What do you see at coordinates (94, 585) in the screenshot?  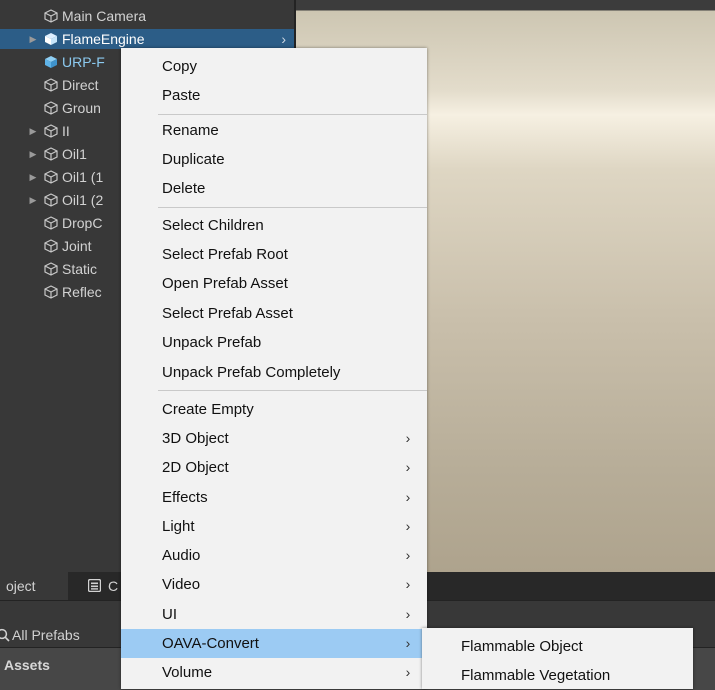 I see `console-icon` at bounding box center [94, 585].